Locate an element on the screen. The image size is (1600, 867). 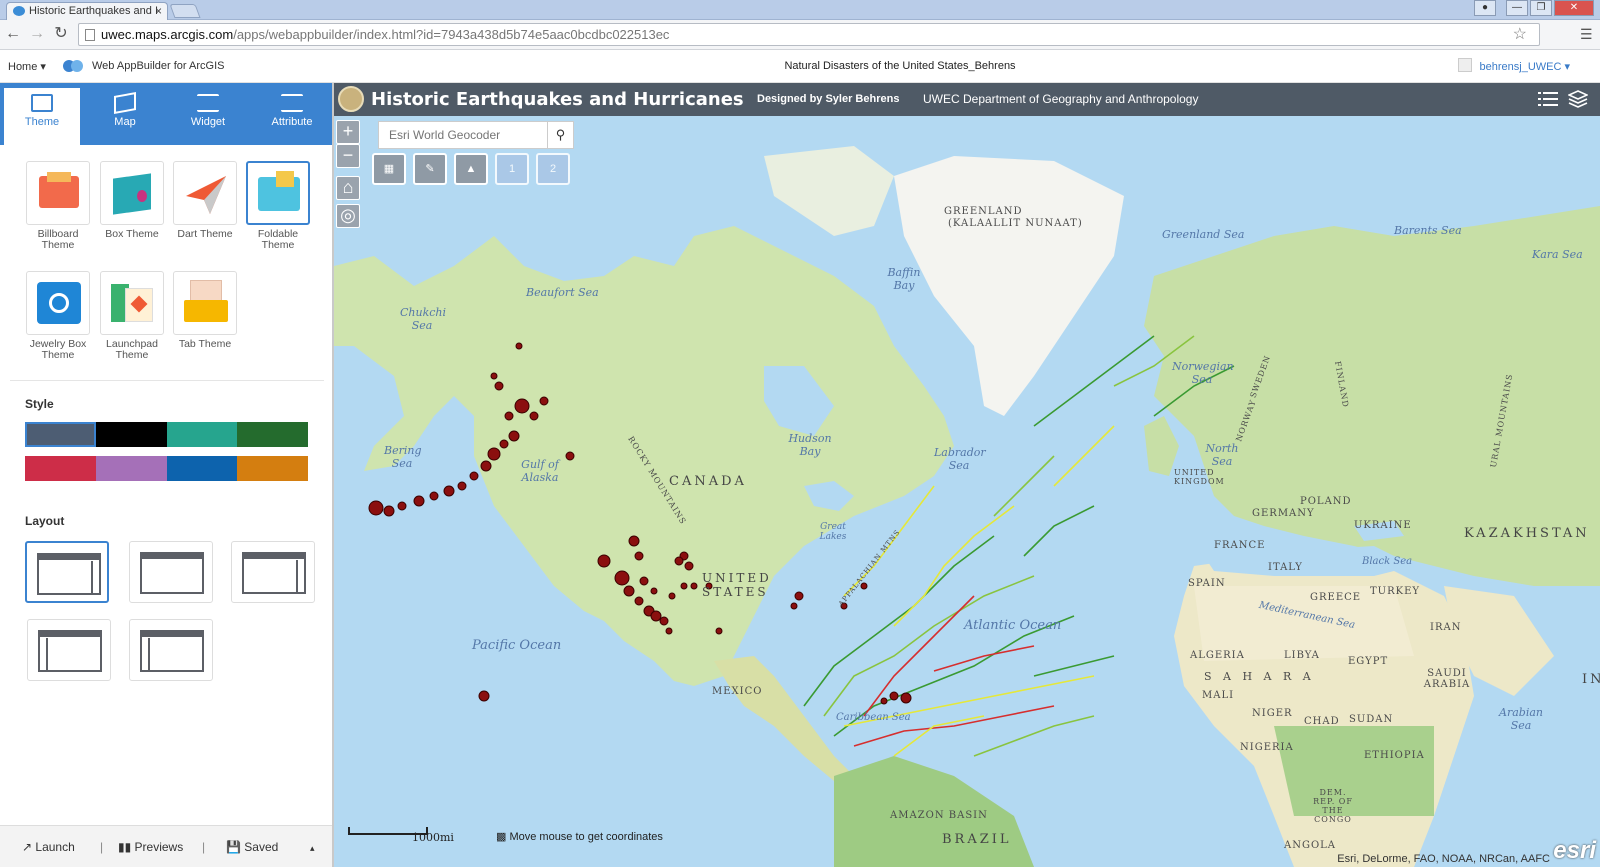
locate-icon: ◎ is located at coordinates (348, 215).